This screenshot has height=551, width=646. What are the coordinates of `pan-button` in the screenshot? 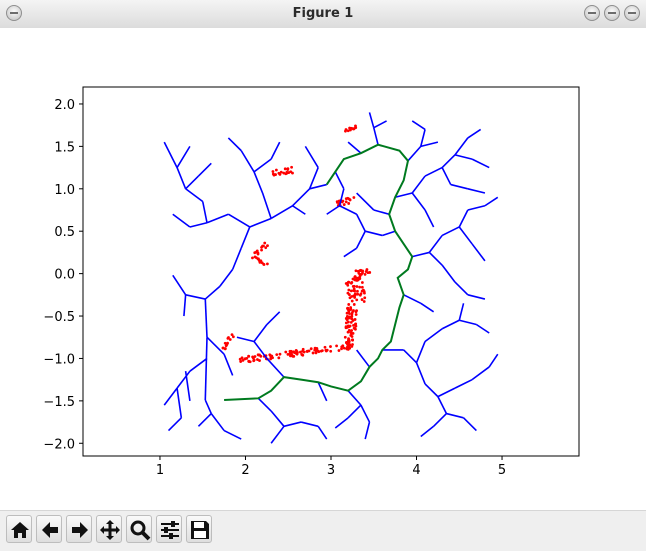 It's located at (109, 529).